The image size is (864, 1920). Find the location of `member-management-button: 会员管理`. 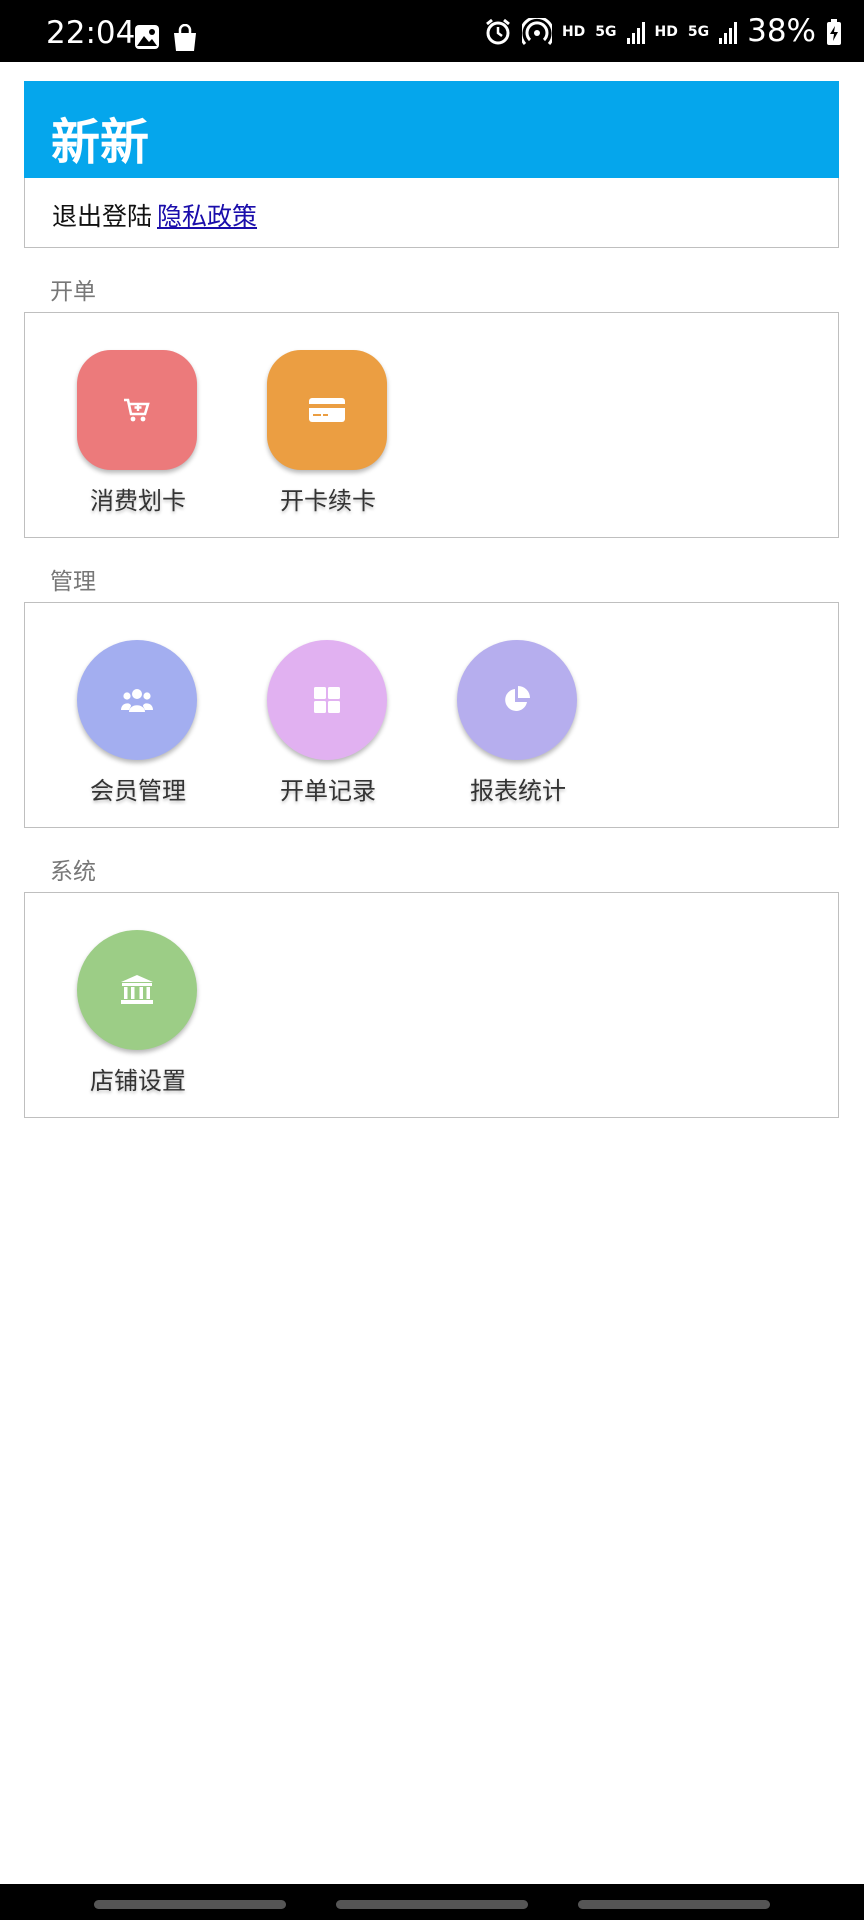

member-management-button: 会员管理 is located at coordinates (126, 710).